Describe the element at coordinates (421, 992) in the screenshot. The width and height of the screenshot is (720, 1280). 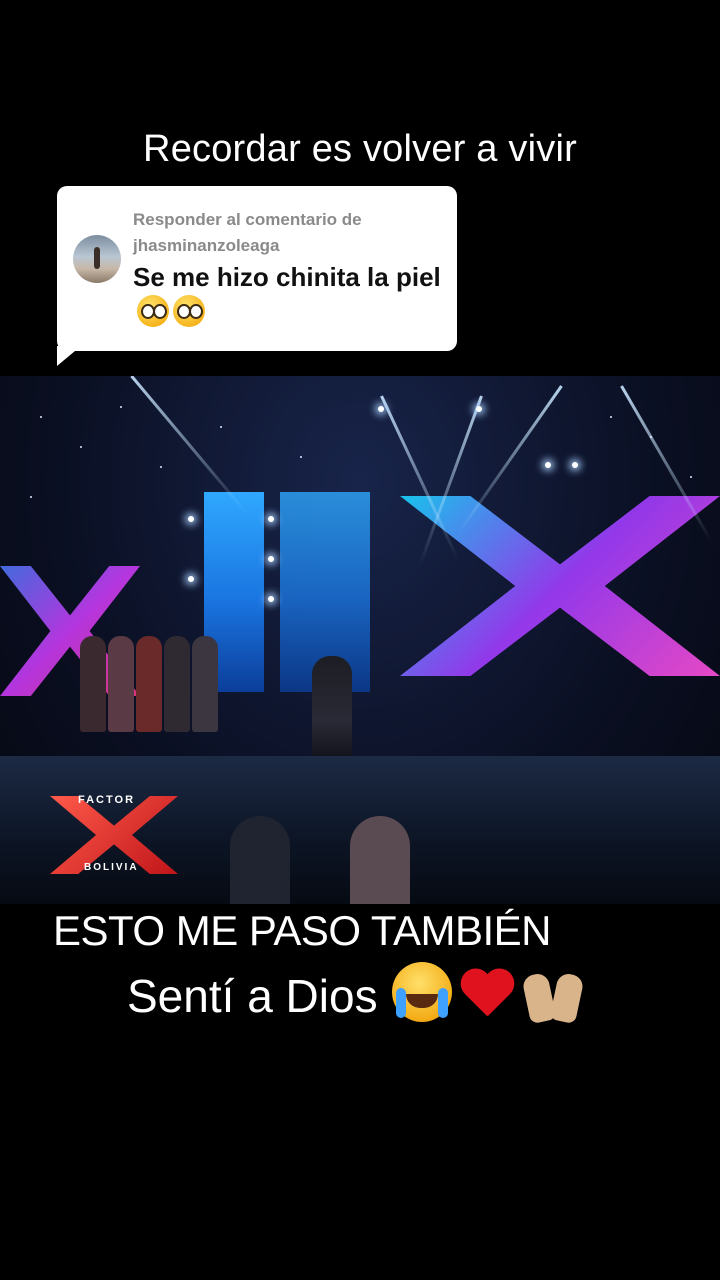
I see `loudly-crying-face-icon` at that location.